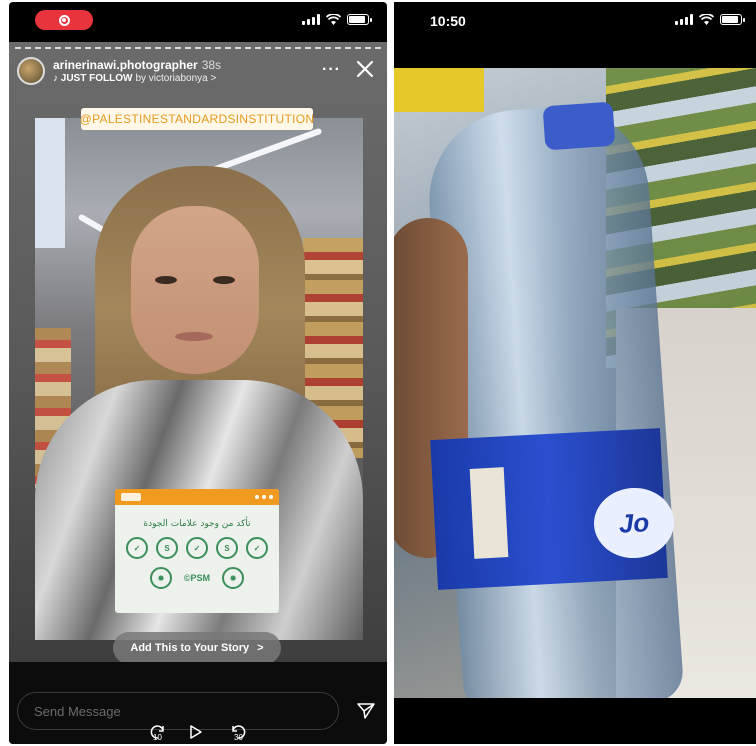 The height and width of the screenshot is (746, 756). What do you see at coordinates (260, 648) in the screenshot?
I see `chevron-right-icon: >` at bounding box center [260, 648].